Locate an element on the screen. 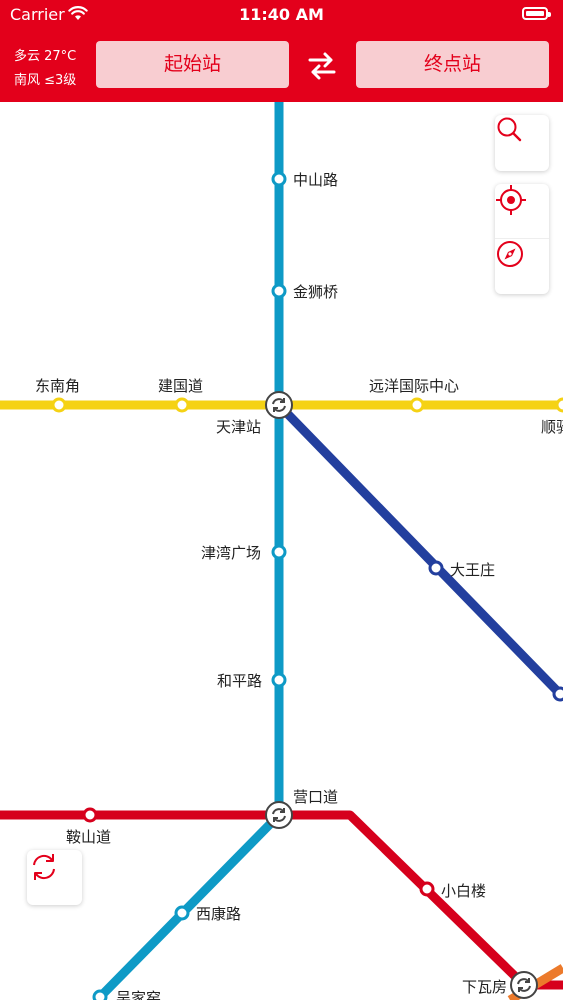 The image size is (563, 1000). station-label-xiawafang: 下瓦房 is located at coordinates (484, 987).